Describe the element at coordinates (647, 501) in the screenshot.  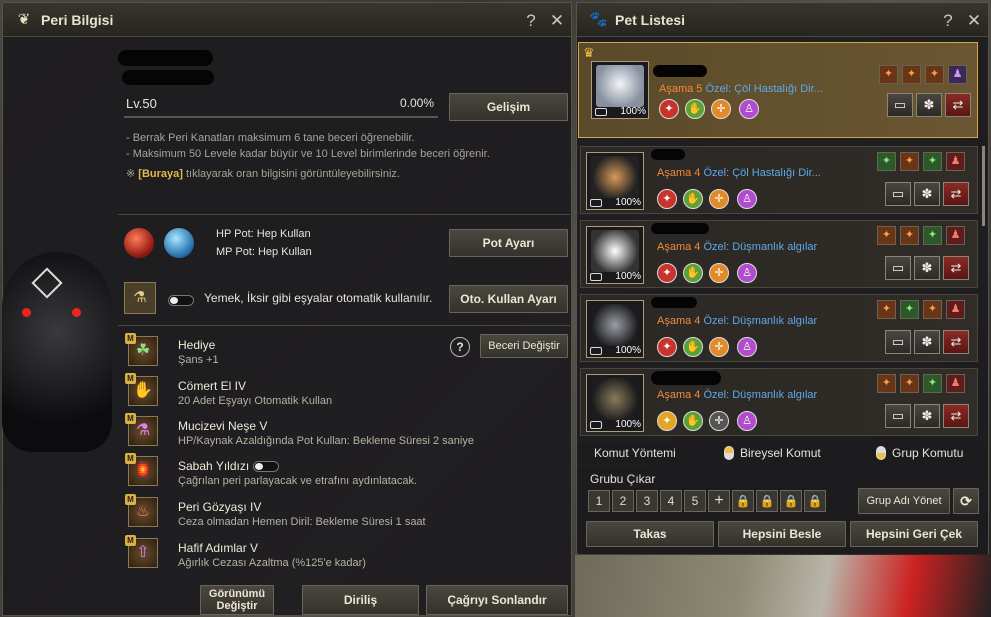
I see `group-slot-3: 3` at that location.